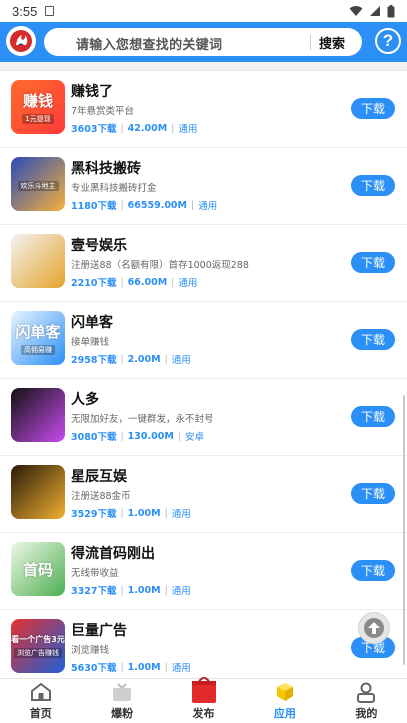  I want to click on nav-item-baofen: 爆粉, so click(121, 701).